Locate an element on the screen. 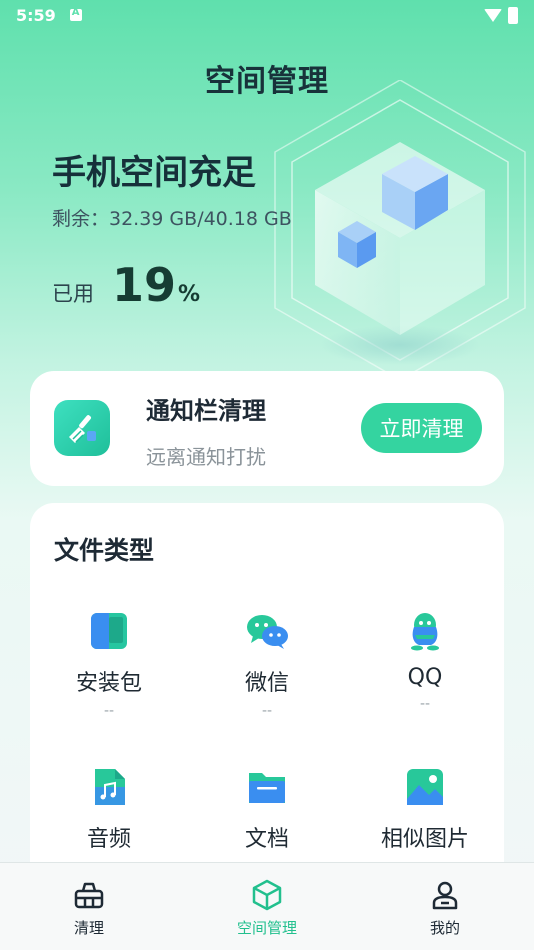 Image resolution: width=534 pixels, height=950 pixels. notify-card-title: 通知栏清理 is located at coordinates (206, 411).